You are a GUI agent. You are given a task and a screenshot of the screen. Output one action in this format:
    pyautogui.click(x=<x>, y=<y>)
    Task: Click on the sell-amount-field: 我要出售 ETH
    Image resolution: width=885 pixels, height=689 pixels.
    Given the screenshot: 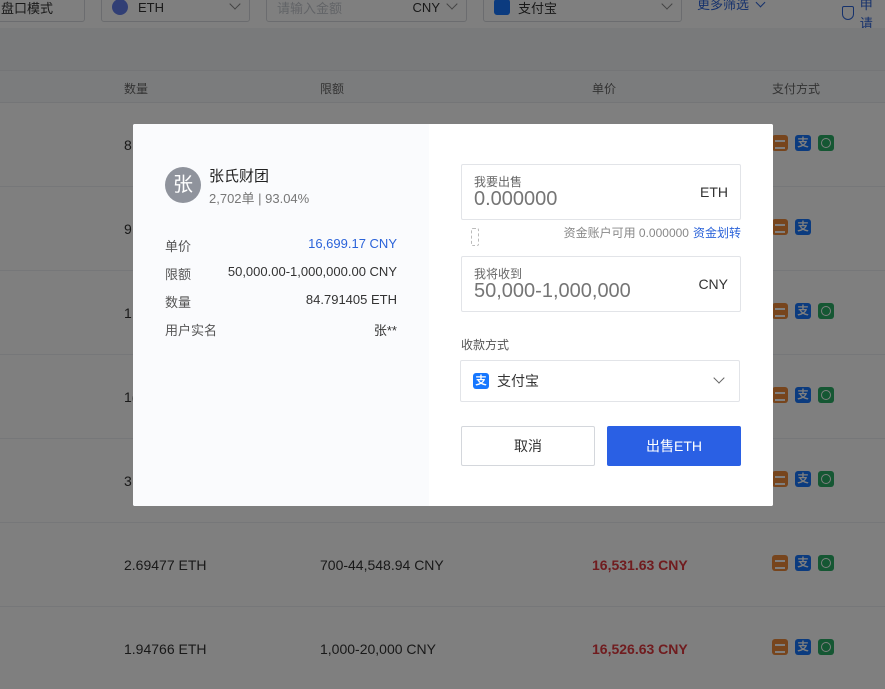 What is the action you would take?
    pyautogui.click(x=601, y=192)
    